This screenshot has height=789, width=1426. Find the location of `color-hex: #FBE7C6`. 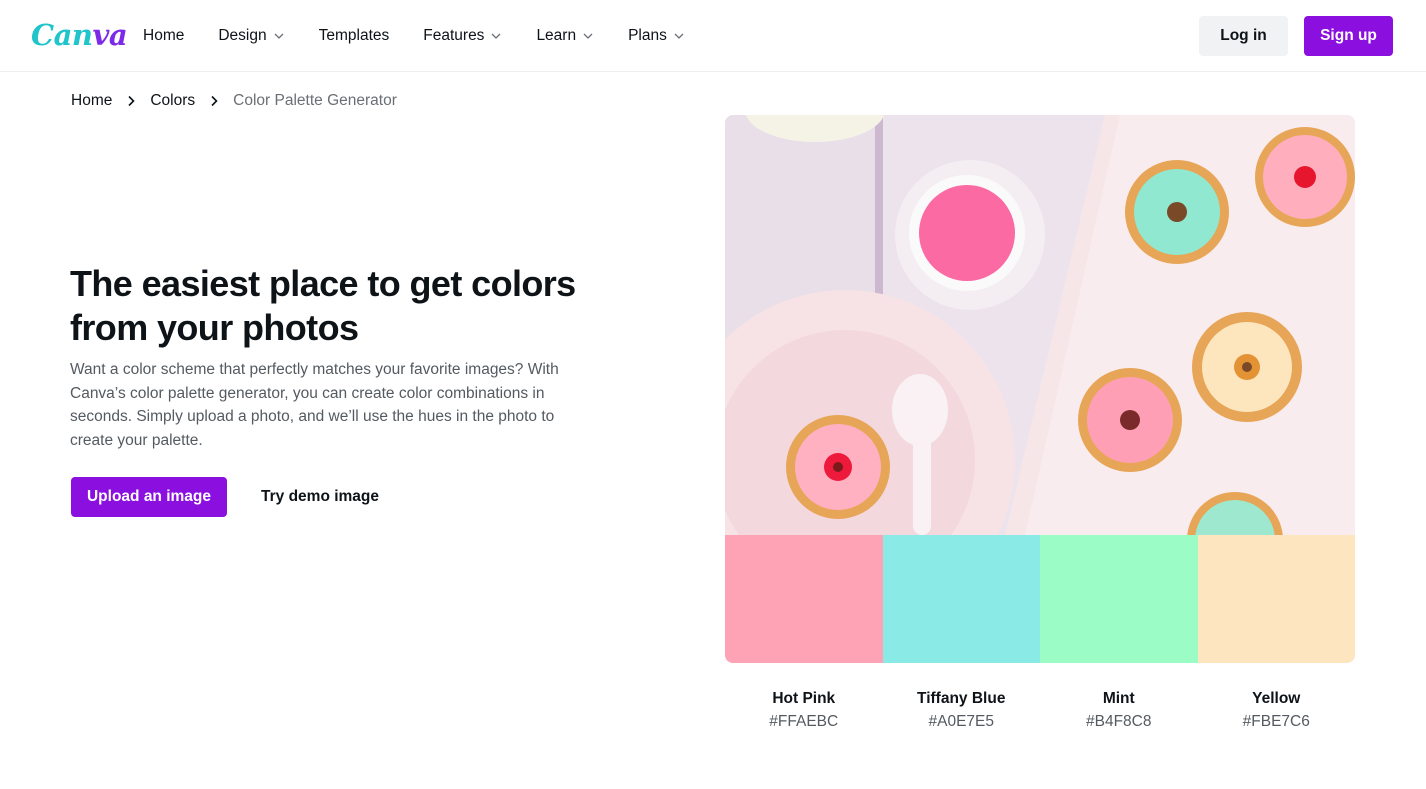

color-hex: #FBE7C6 is located at coordinates (1277, 722).